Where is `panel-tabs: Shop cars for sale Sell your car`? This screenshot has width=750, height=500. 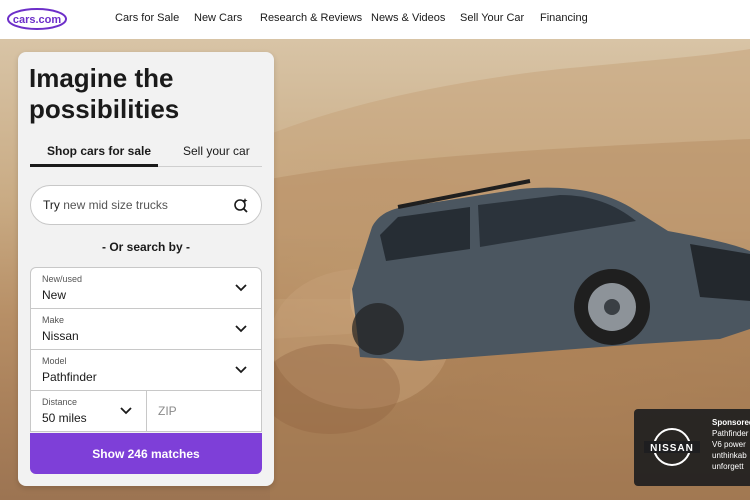 panel-tabs: Shop cars for sale Sell your car is located at coordinates (146, 156).